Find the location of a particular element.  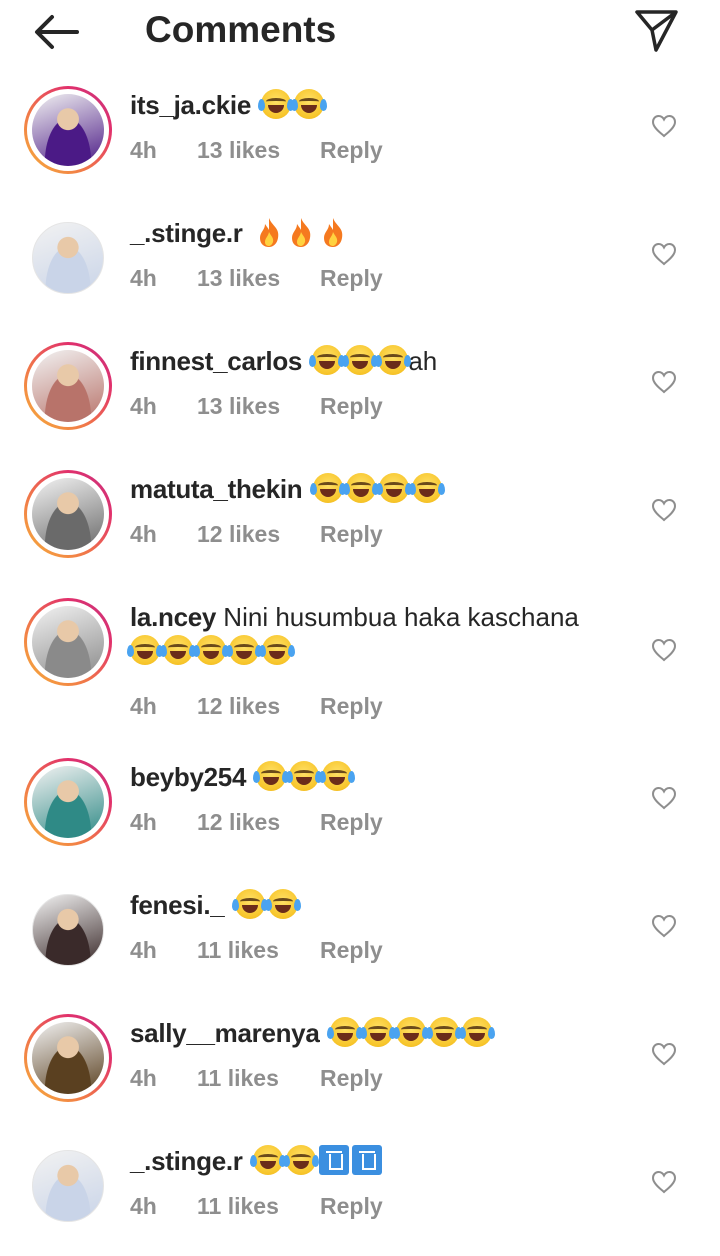

comment-item: beyby254 4h 12 likes Reply is located at coordinates (360, 812).